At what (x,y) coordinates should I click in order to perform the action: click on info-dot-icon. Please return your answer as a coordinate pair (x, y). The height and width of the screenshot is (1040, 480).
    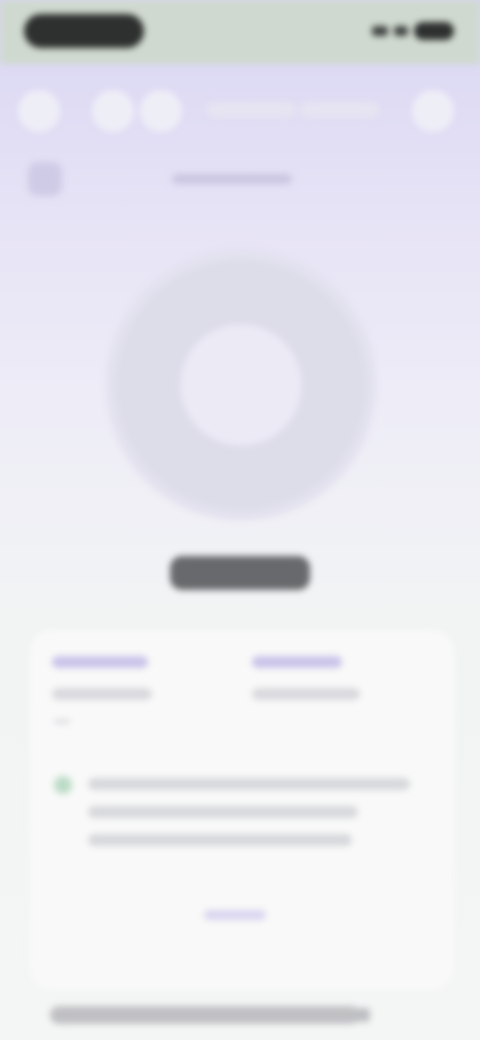
    Looking at the image, I should click on (63, 785).